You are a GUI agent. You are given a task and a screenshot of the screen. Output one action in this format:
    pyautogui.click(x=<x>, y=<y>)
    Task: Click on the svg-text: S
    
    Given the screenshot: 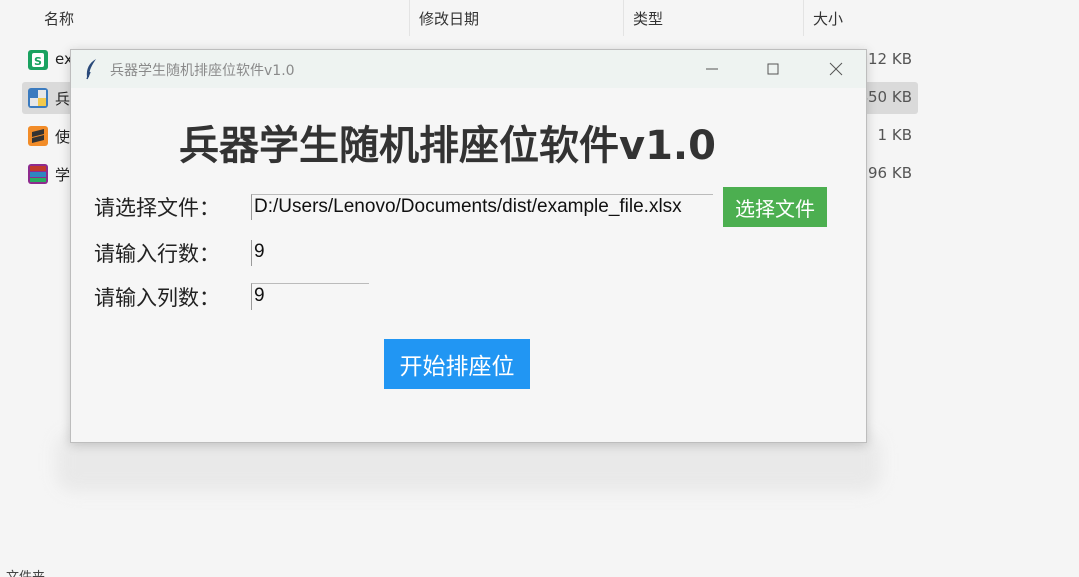 What is the action you would take?
    pyautogui.click(x=38, y=61)
    